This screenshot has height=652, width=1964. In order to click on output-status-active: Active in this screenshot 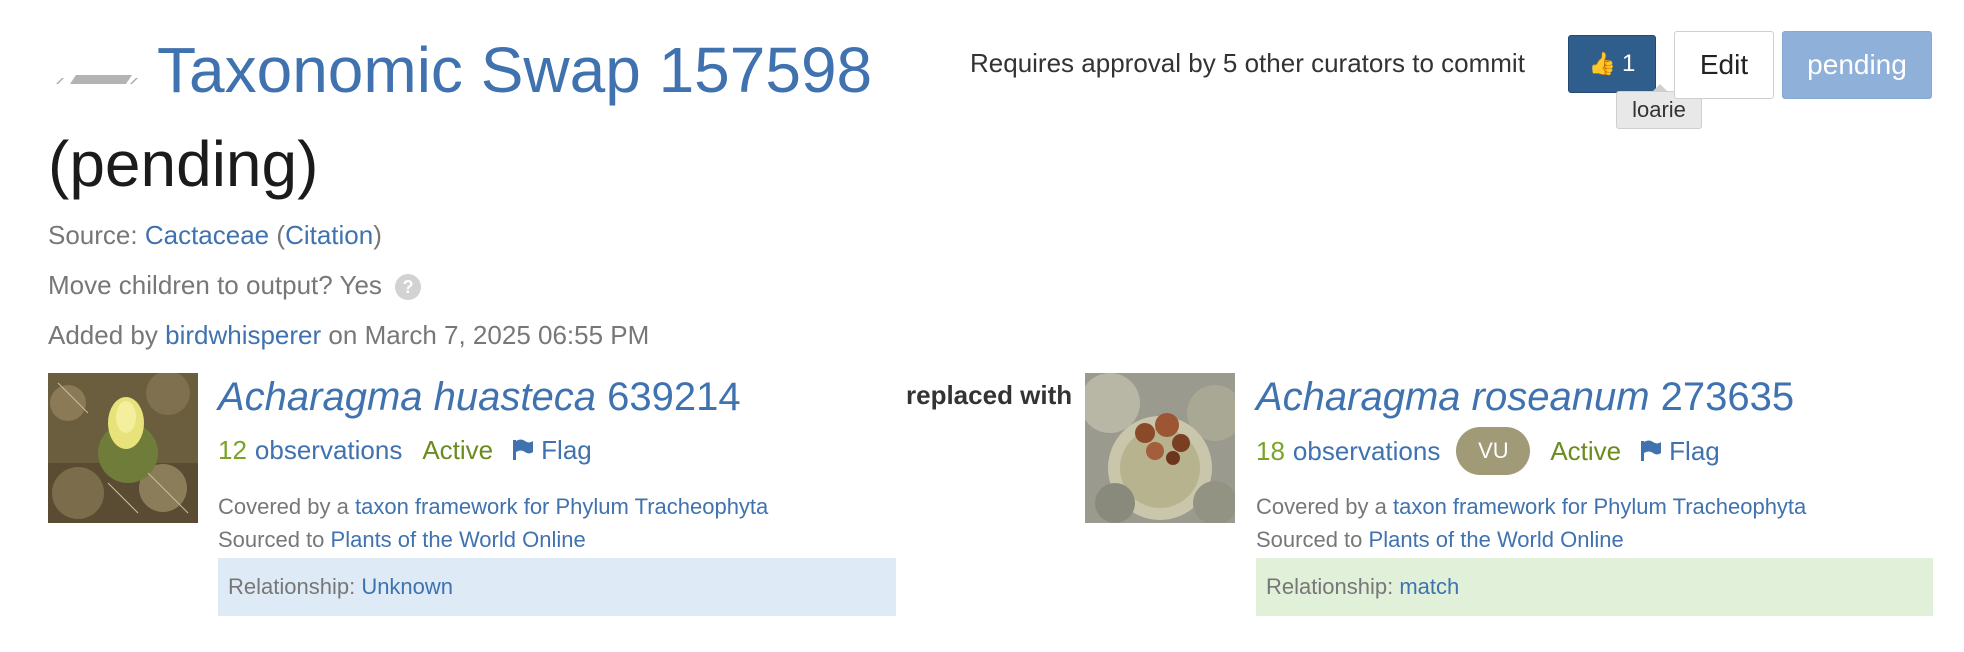, I will do `click(1586, 451)`.